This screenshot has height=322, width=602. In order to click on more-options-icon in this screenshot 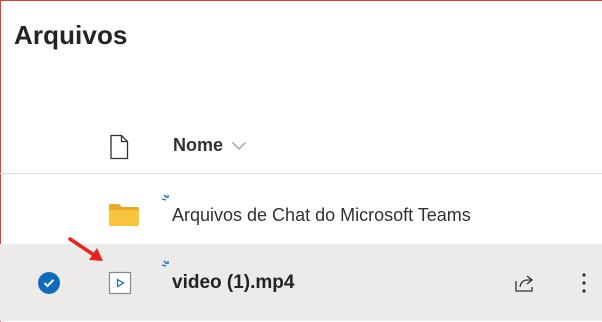, I will do `click(584, 283)`.